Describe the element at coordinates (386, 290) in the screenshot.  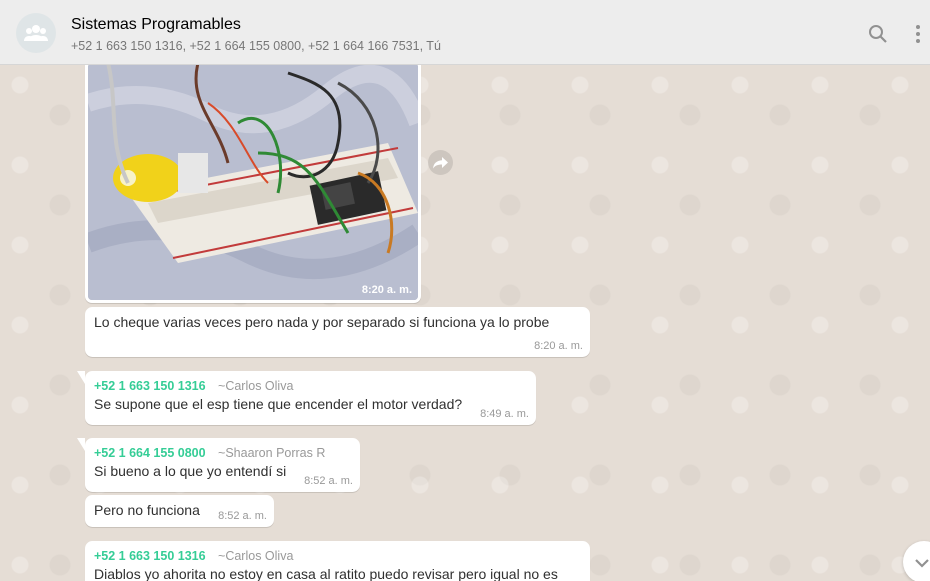
I see `photo-time: 8:20 a. m.` at that location.